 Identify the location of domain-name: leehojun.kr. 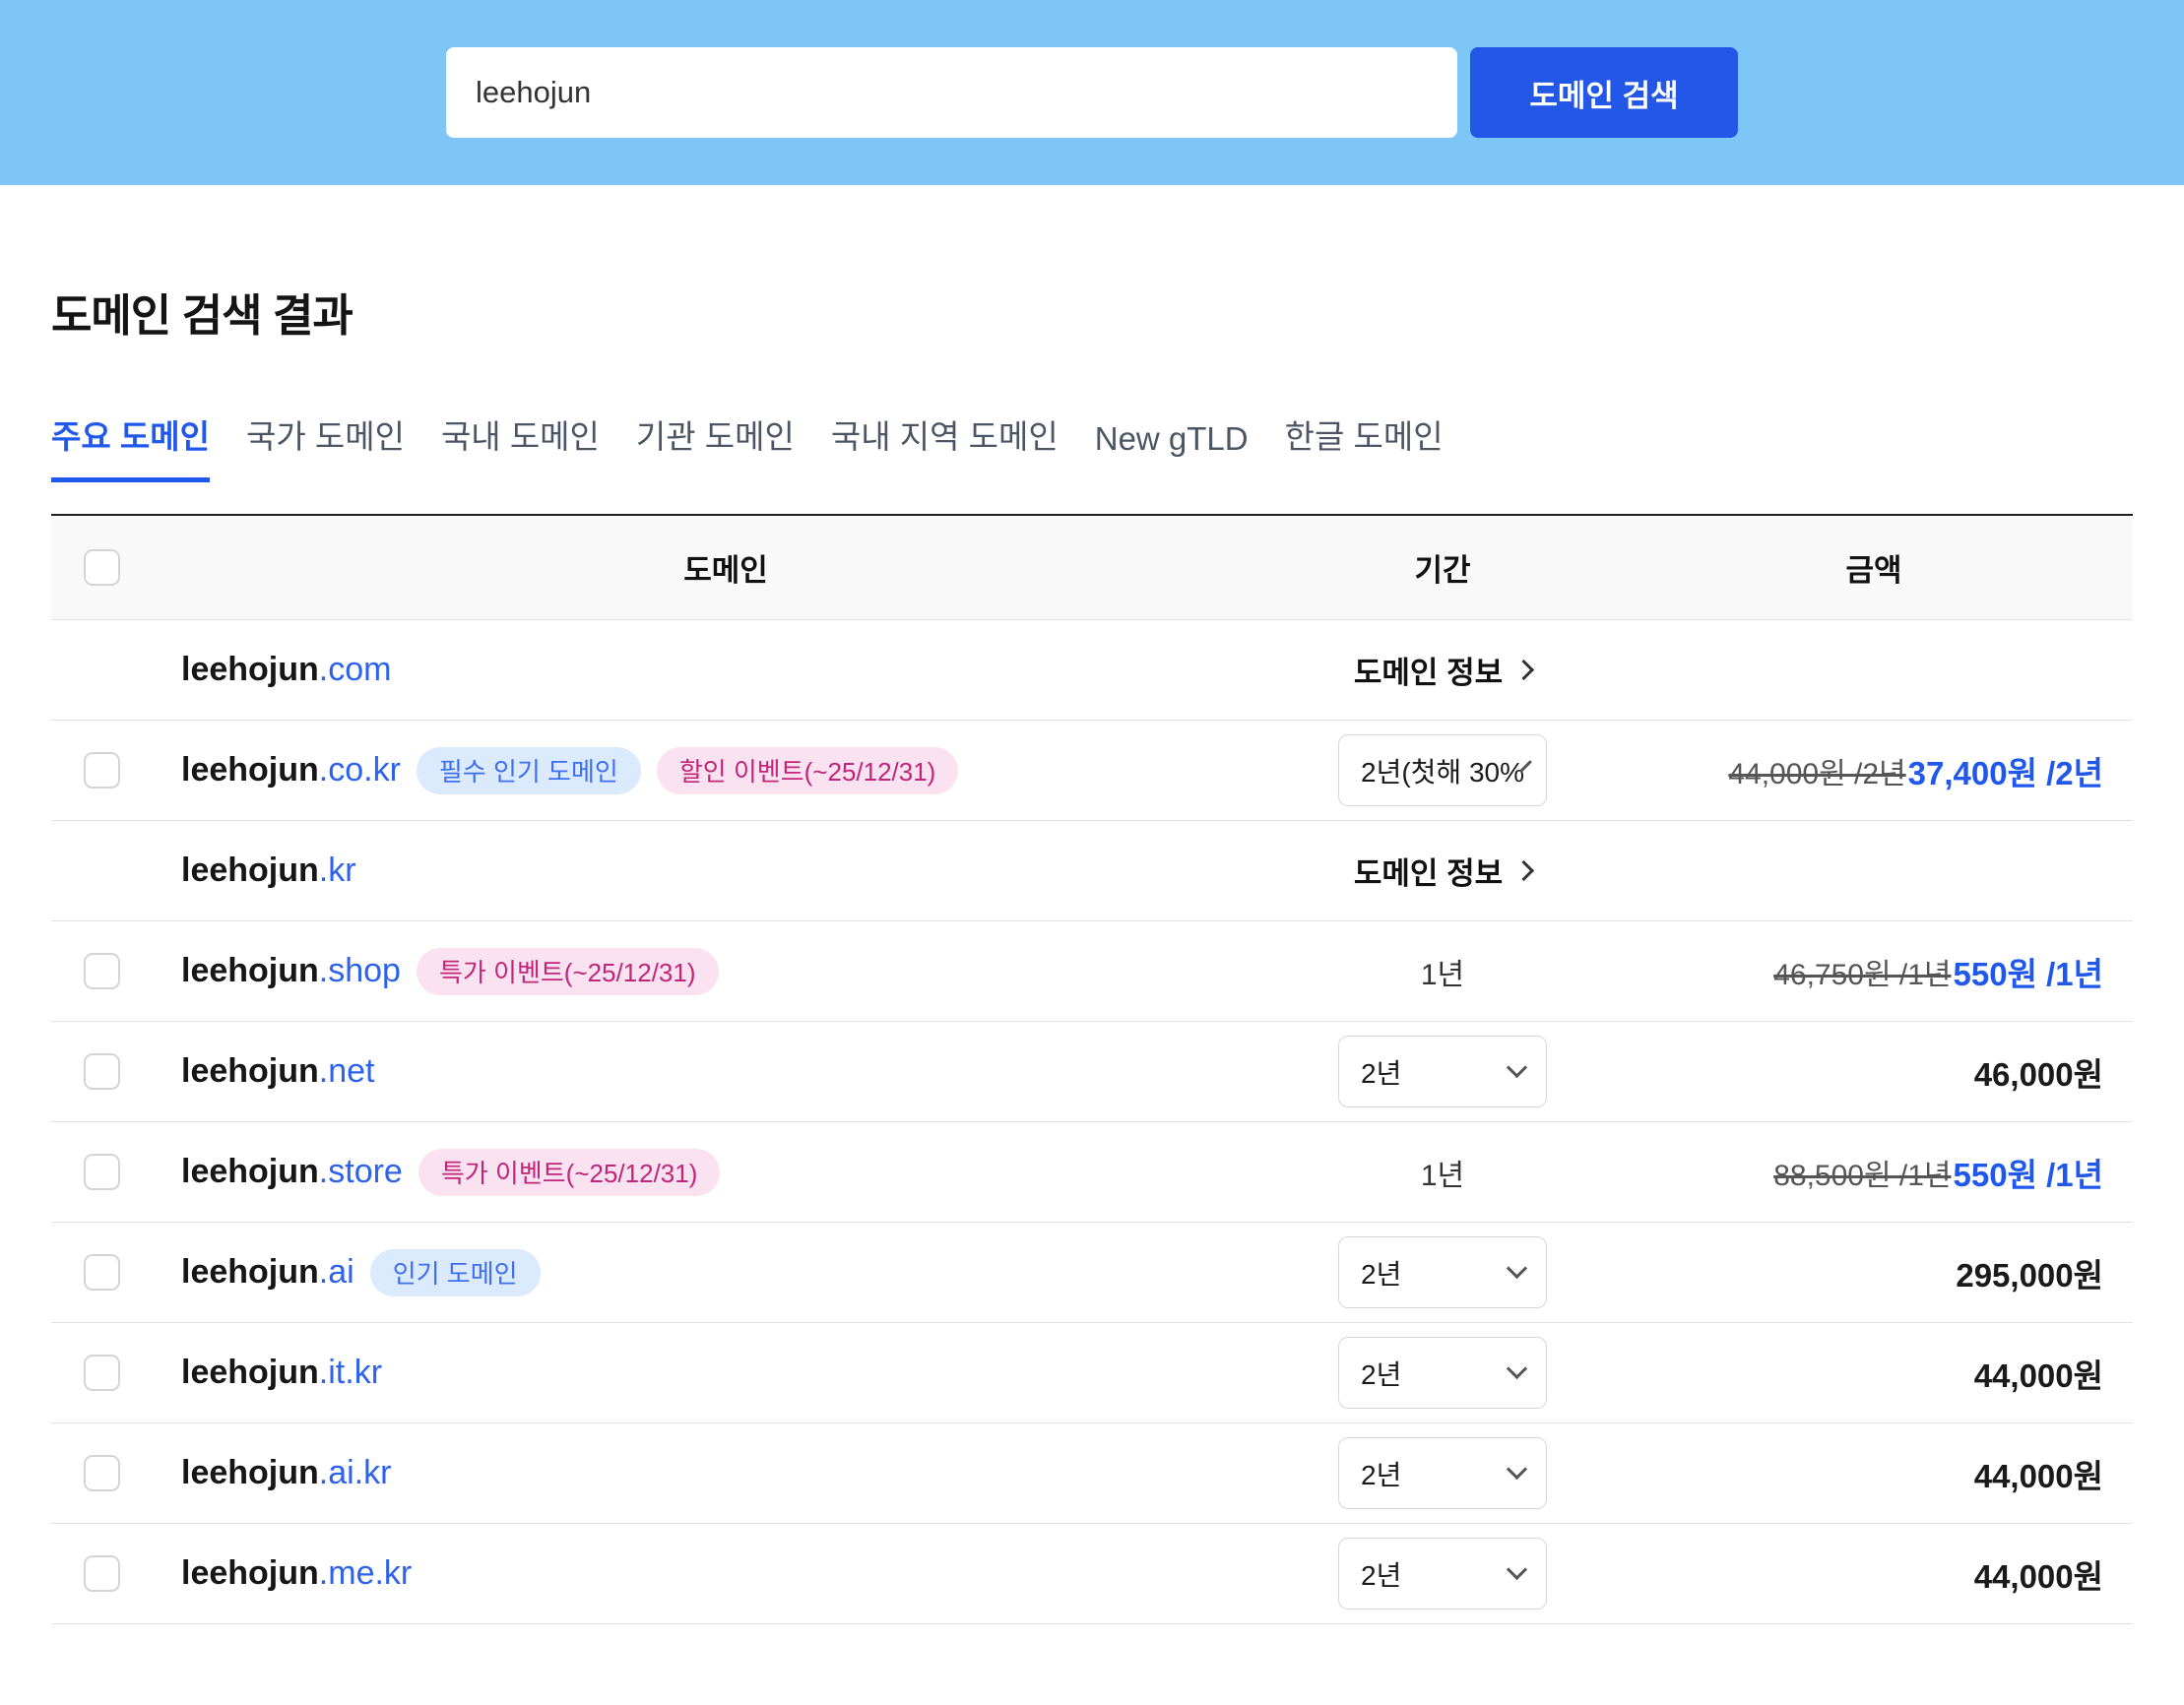
(268, 871).